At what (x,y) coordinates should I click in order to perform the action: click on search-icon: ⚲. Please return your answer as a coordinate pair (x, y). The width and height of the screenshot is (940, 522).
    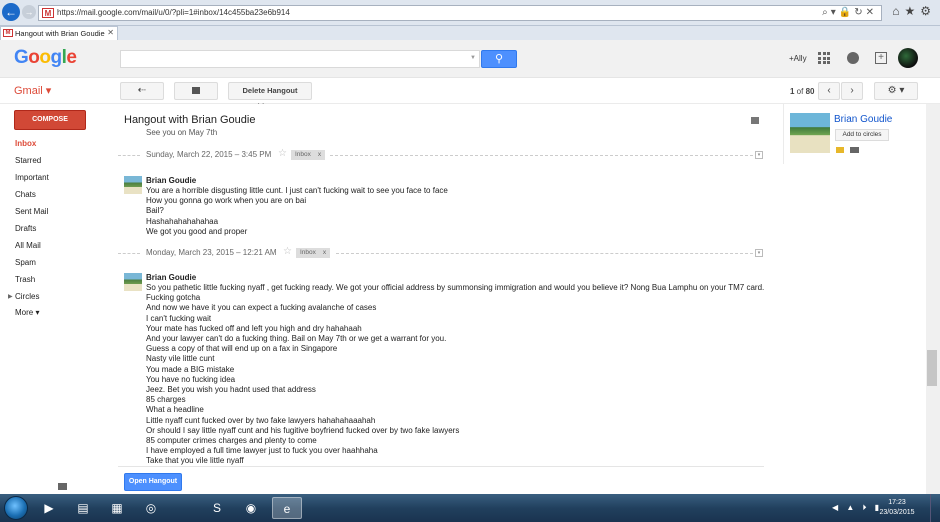
    Looking at the image, I should click on (499, 59).